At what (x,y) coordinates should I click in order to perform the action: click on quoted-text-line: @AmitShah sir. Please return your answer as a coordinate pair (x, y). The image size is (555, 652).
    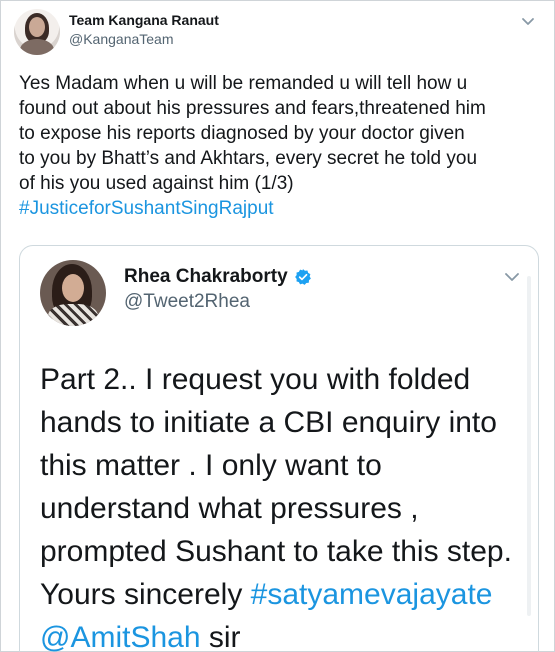
    Looking at the image, I should click on (280, 634).